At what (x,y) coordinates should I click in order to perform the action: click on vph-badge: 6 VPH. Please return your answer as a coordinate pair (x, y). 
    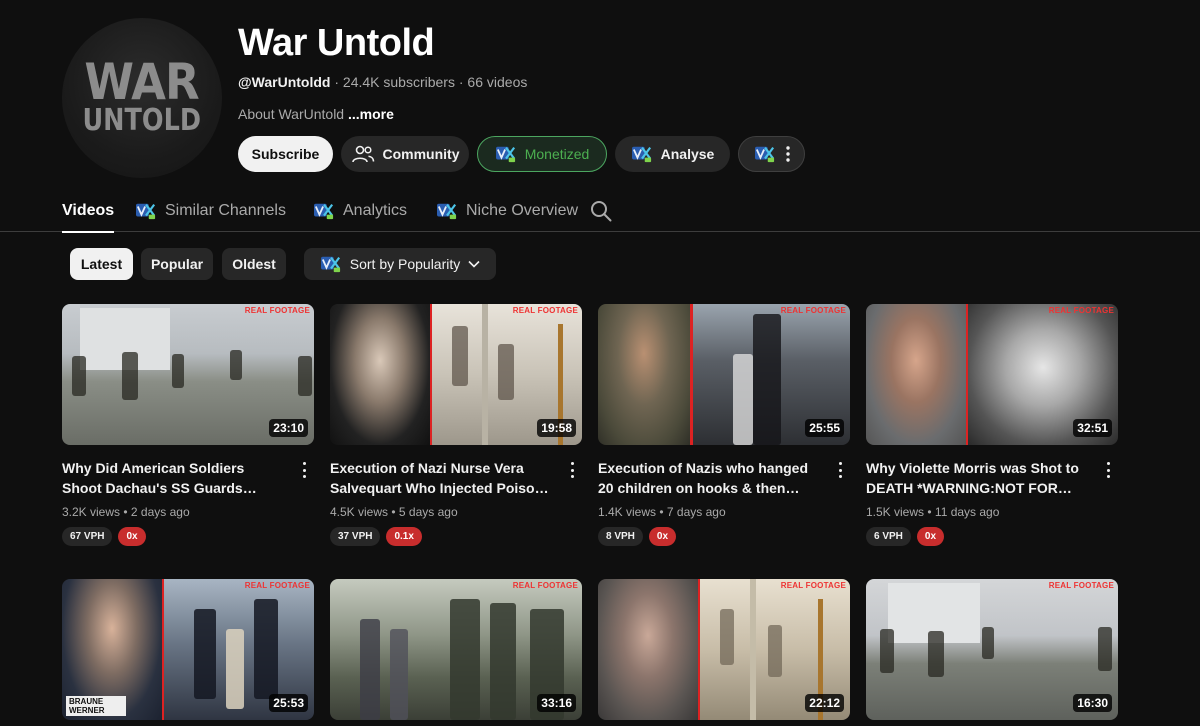
    Looking at the image, I should click on (888, 536).